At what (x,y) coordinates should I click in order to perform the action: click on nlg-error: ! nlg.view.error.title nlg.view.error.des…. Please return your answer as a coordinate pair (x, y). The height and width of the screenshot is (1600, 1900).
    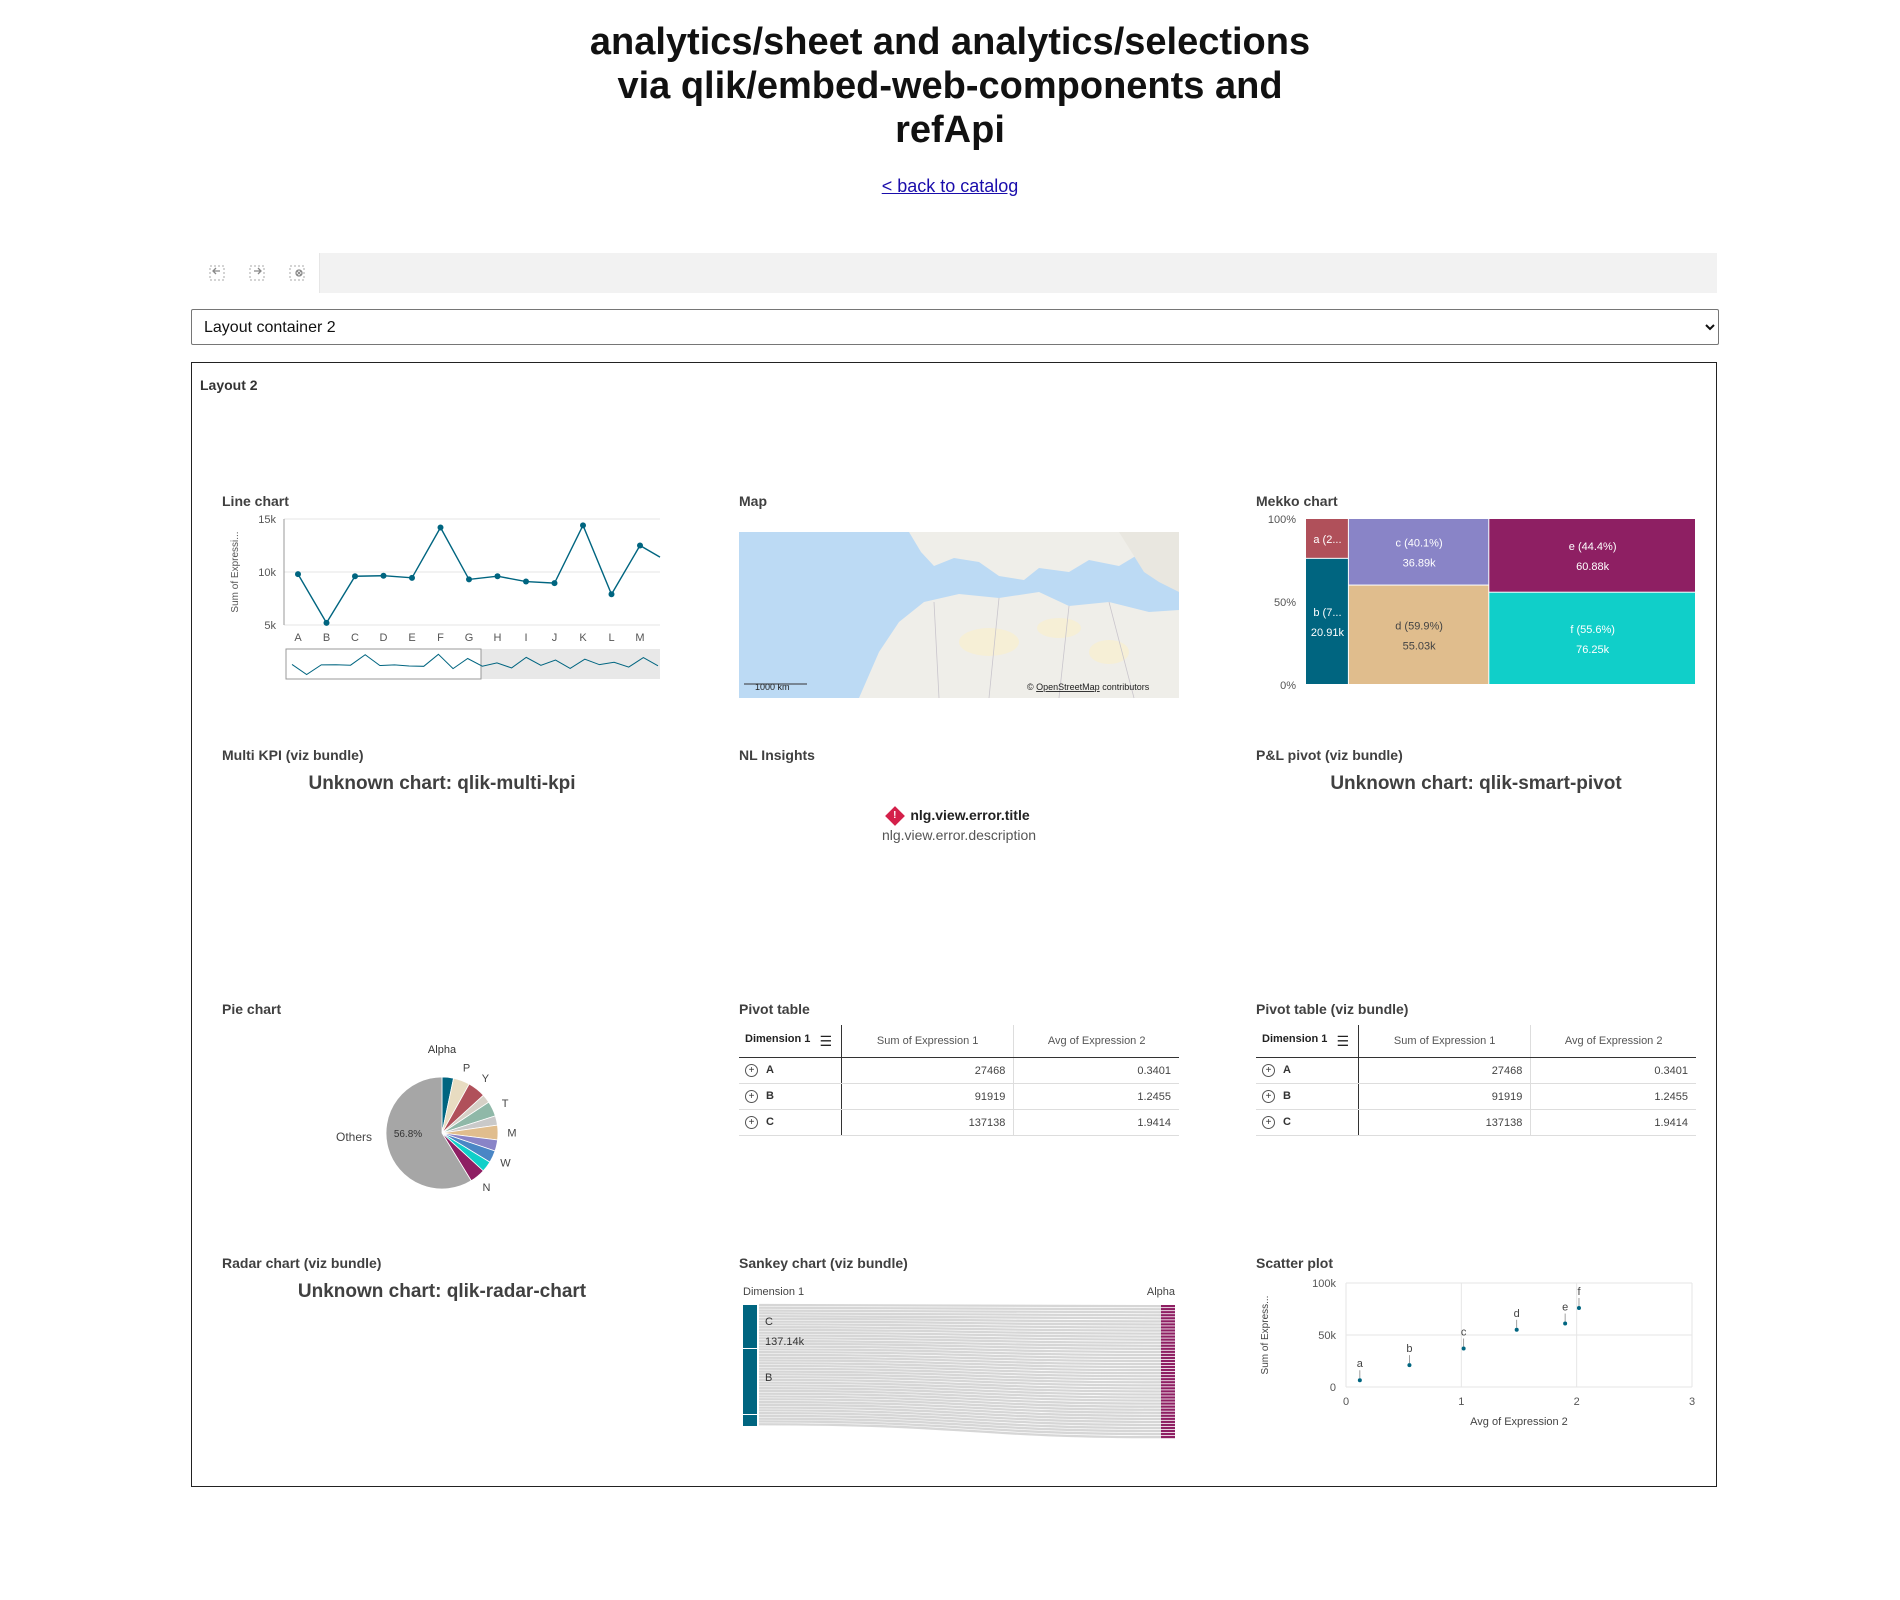
    Looking at the image, I should click on (959, 824).